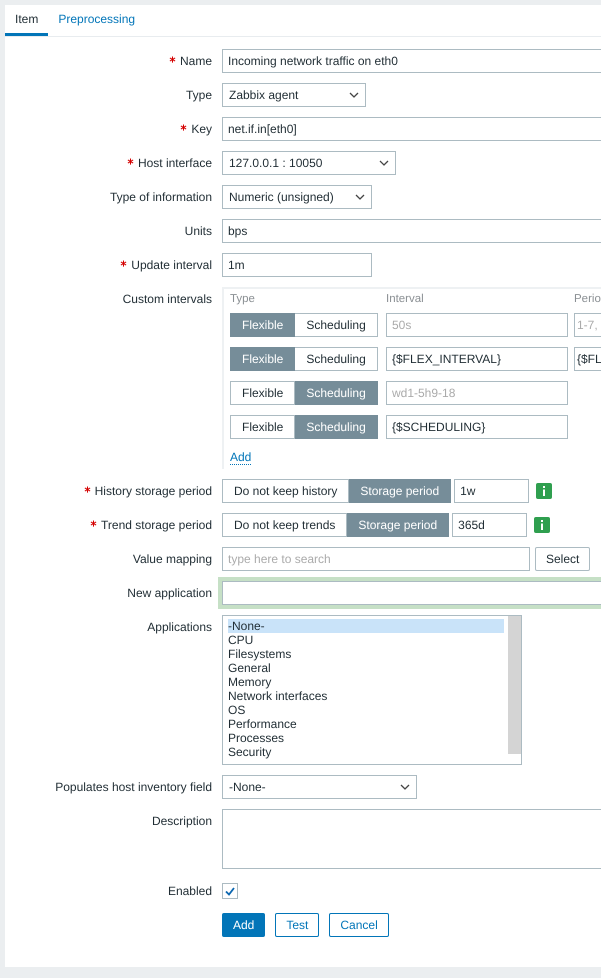 The width and height of the screenshot is (601, 978). Describe the element at coordinates (133, 787) in the screenshot. I see `field-label: Populates host inventory field` at that location.